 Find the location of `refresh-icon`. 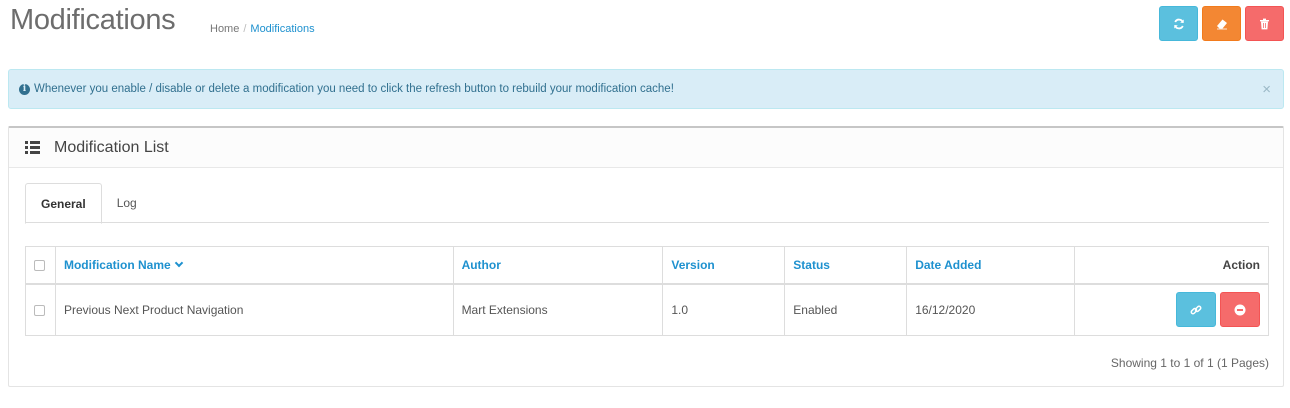

refresh-icon is located at coordinates (1178, 23).